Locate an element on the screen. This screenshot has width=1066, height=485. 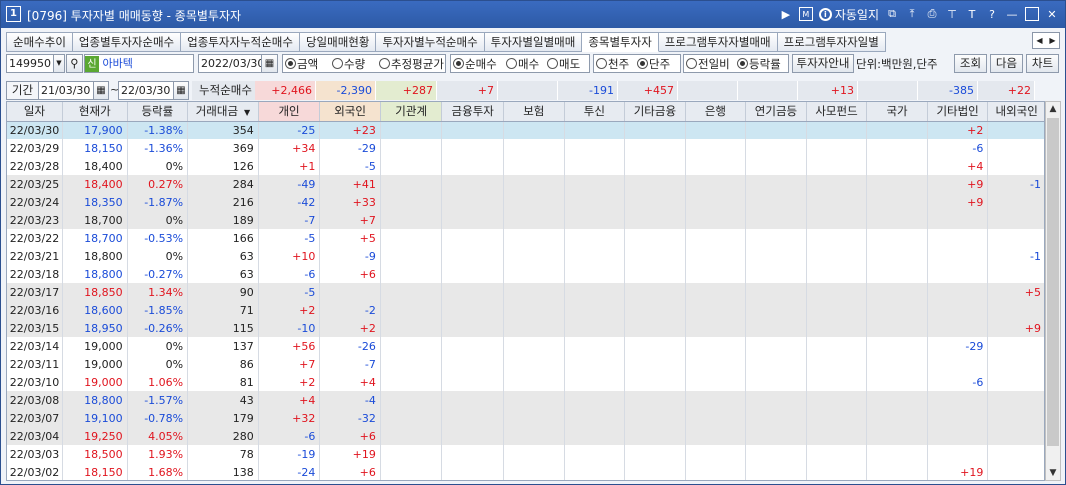
table-row: 22/03/29 18,150 -1.36% 369 +34 -29 -6 is located at coordinates (525, 148).